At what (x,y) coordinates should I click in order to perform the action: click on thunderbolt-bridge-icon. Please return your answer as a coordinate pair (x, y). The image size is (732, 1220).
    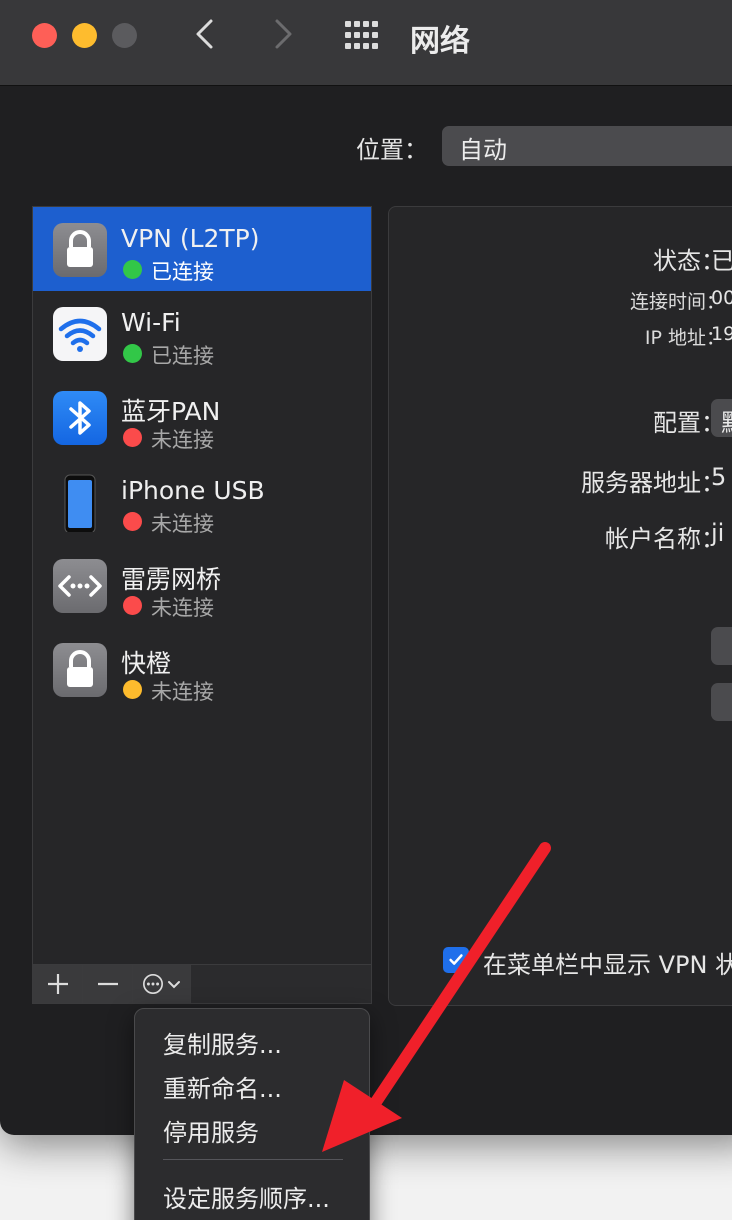
    Looking at the image, I should click on (80, 586).